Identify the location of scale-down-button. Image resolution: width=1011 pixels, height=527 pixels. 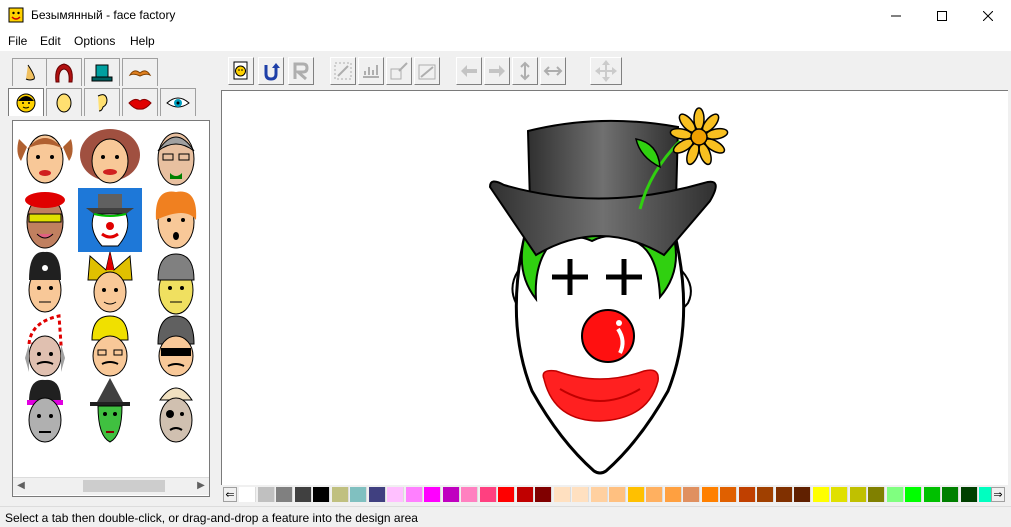
(343, 71).